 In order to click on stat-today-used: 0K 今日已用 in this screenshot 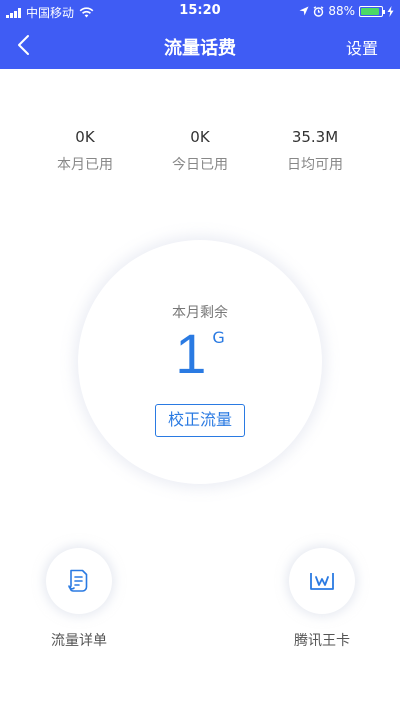, I will do `click(200, 151)`.